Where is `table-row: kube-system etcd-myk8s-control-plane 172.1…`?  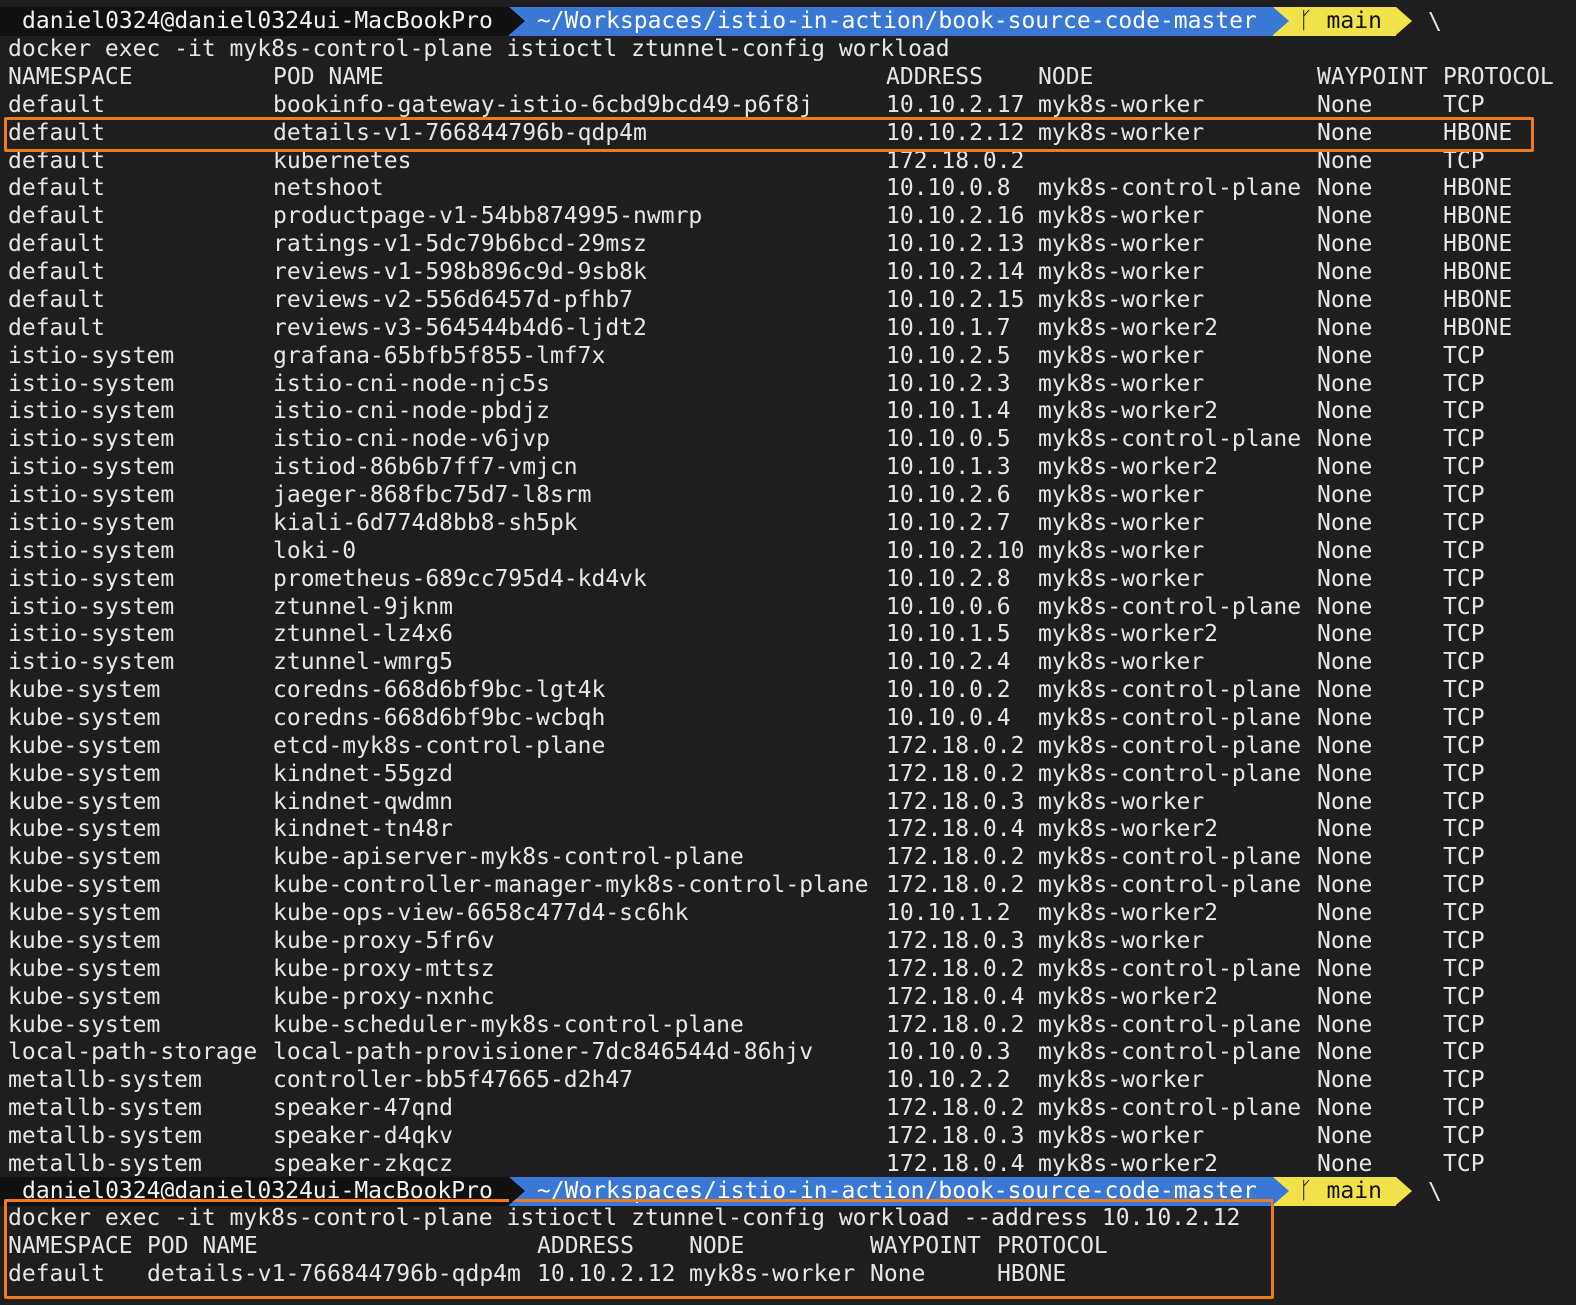
table-row: kube-system etcd-myk8s-control-plane 172.1… is located at coordinates (788, 747).